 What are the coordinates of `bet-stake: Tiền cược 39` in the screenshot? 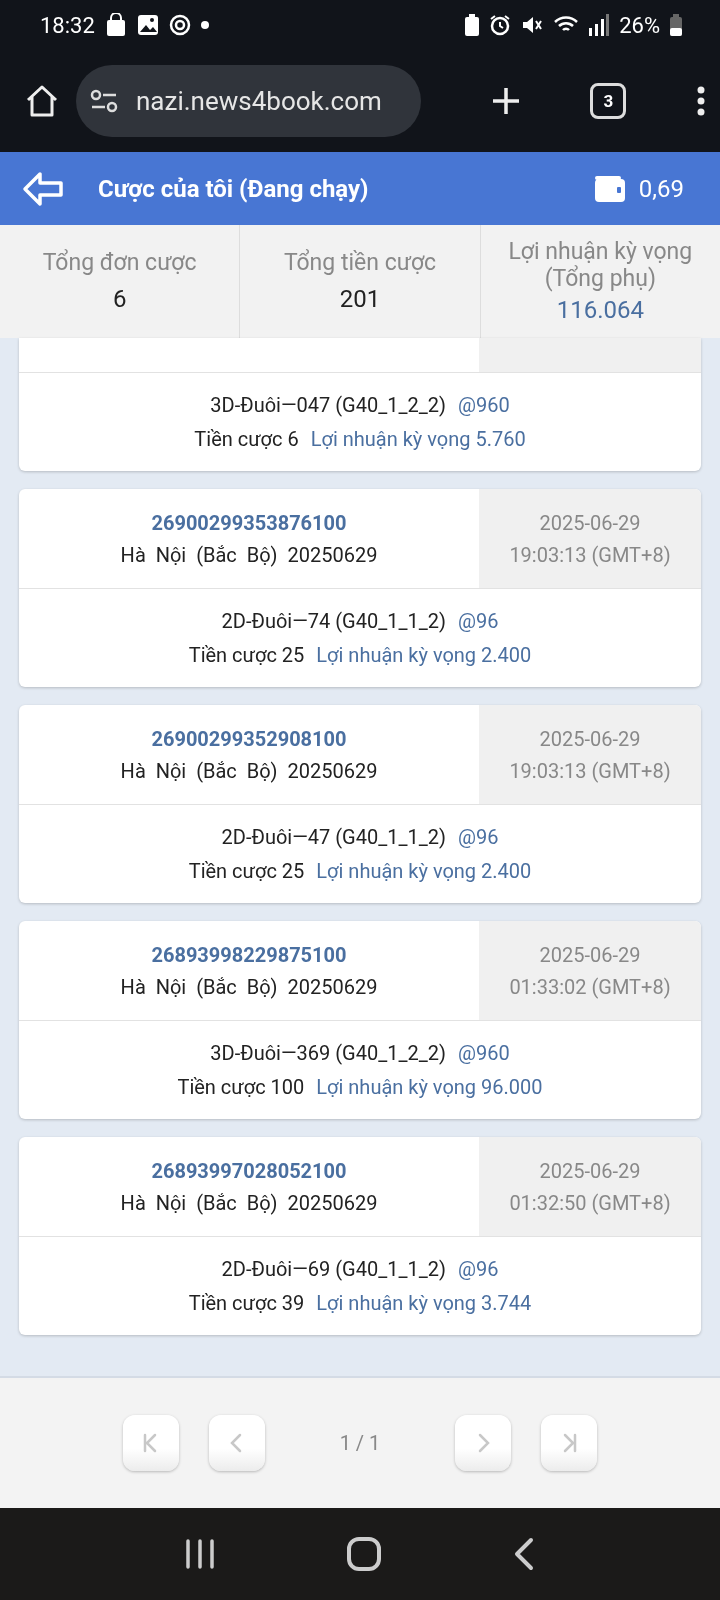 It's located at (246, 1303).